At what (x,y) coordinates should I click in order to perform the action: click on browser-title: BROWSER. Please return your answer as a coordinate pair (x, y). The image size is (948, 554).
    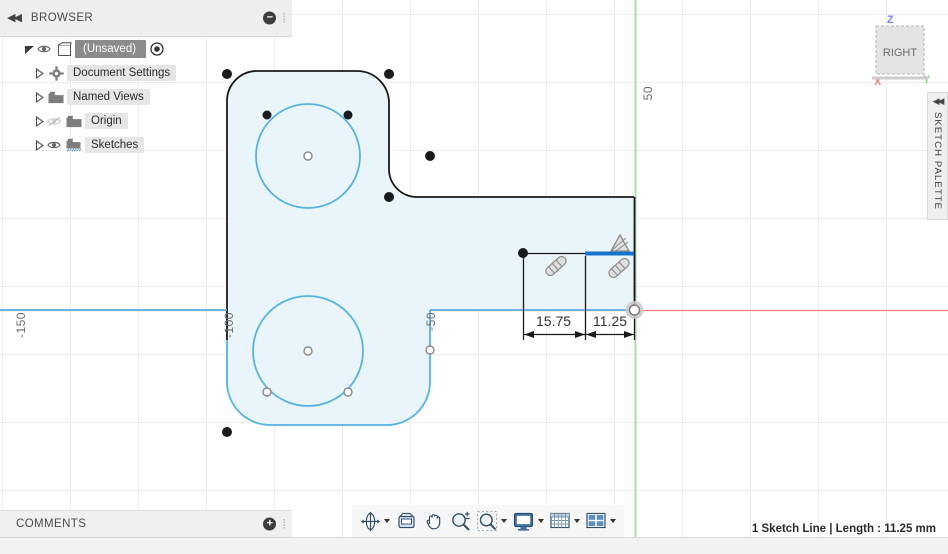
    Looking at the image, I should click on (62, 18).